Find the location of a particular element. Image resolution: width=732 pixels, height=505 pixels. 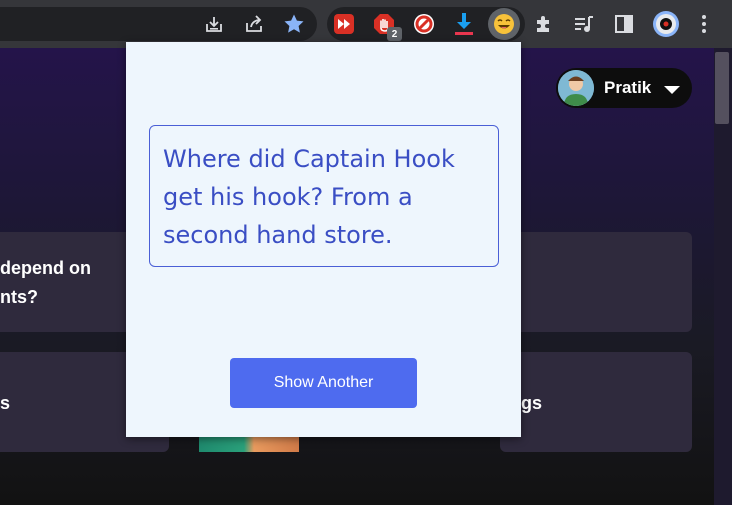

browser-toolbar: 2 is located at coordinates (366, 24).